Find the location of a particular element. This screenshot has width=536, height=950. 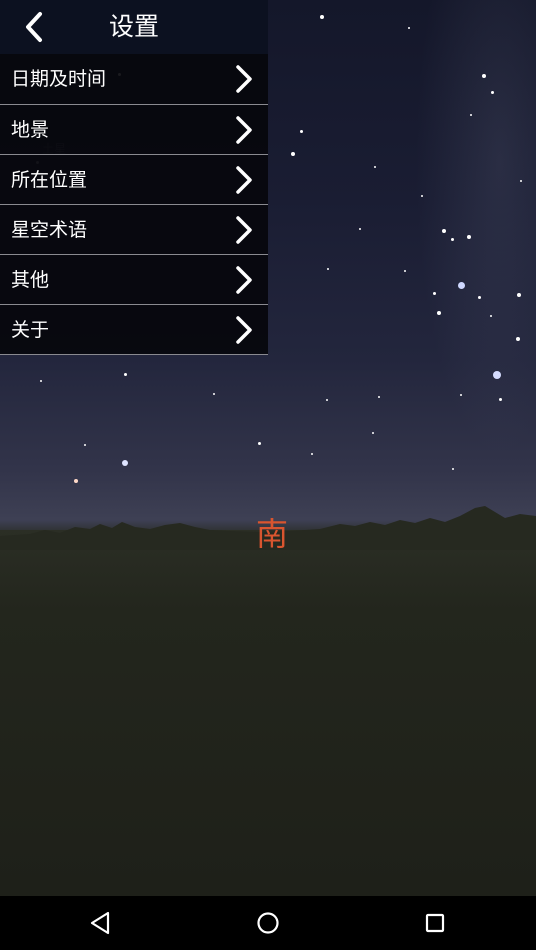

android-nav-bar is located at coordinates (268, 923).